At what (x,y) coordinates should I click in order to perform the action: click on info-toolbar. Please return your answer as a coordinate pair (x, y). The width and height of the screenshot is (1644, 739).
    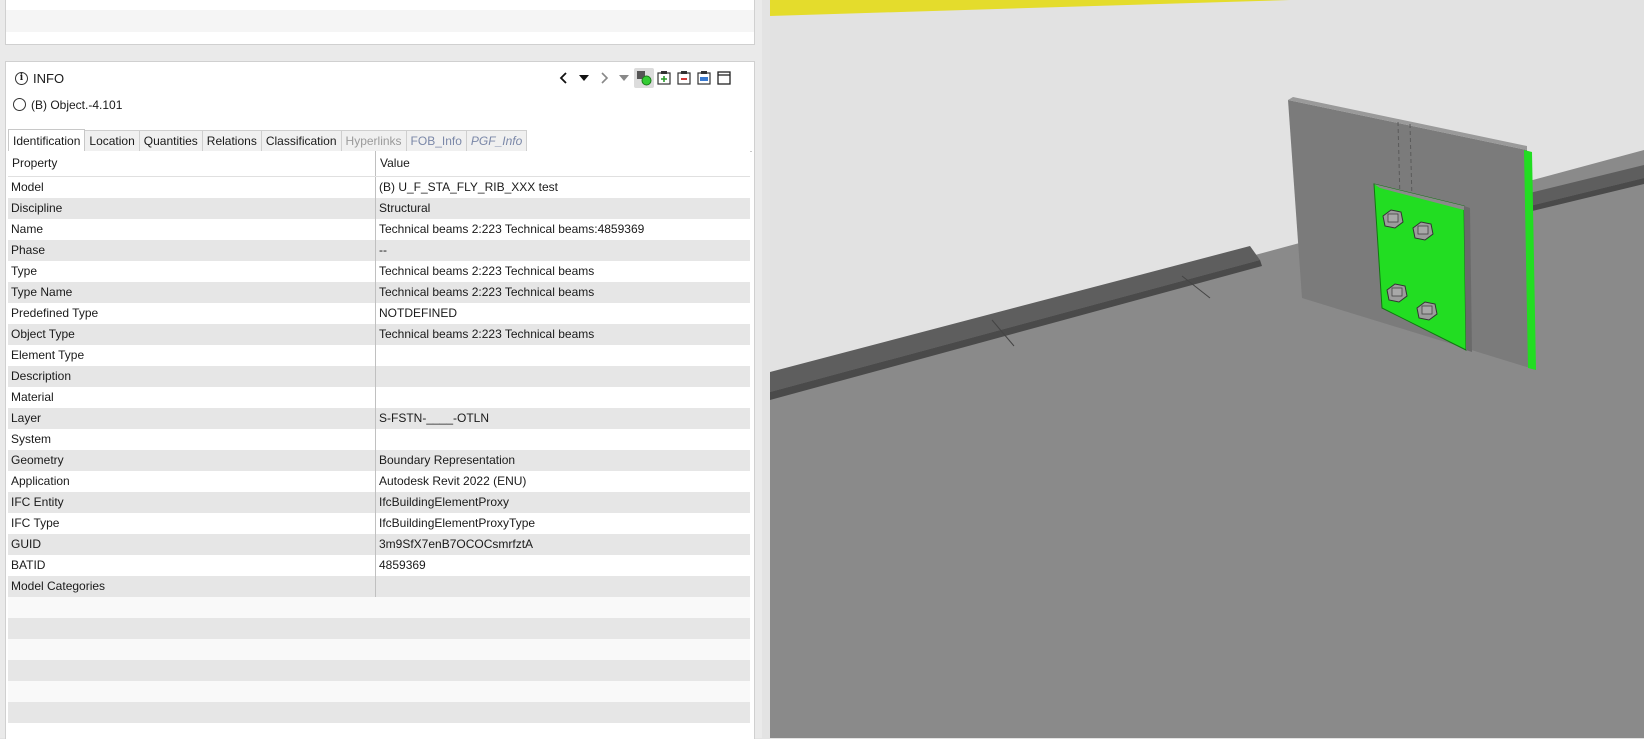
    Looking at the image, I should click on (644, 78).